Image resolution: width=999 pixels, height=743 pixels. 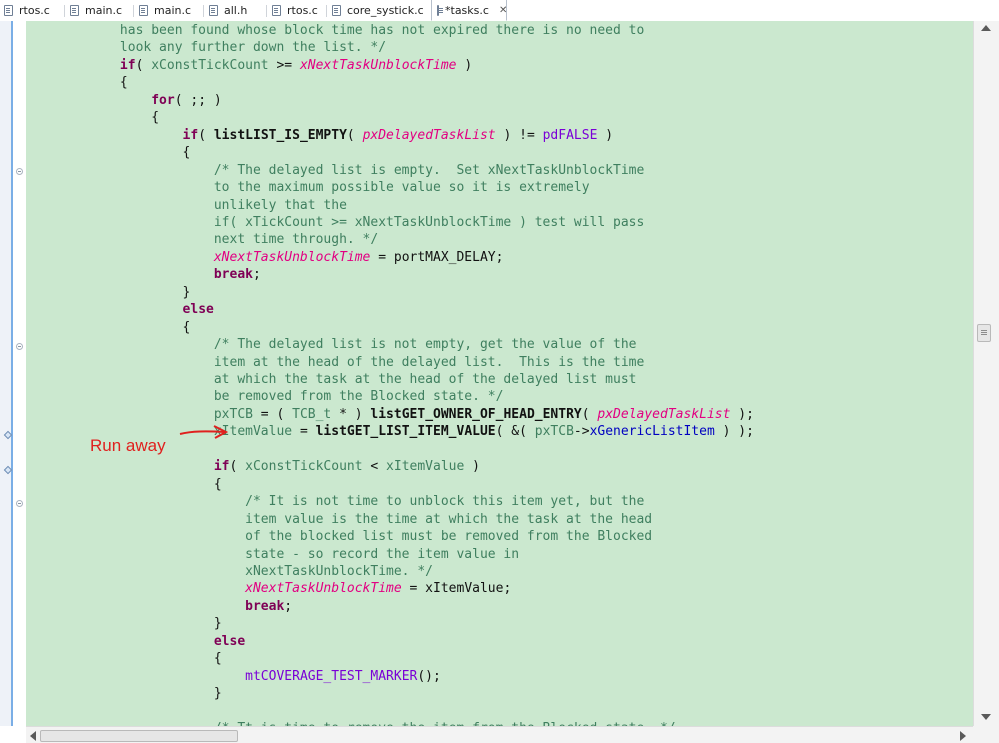 What do you see at coordinates (228, 10) in the screenshot?
I see `tab-all-h: all.h` at bounding box center [228, 10].